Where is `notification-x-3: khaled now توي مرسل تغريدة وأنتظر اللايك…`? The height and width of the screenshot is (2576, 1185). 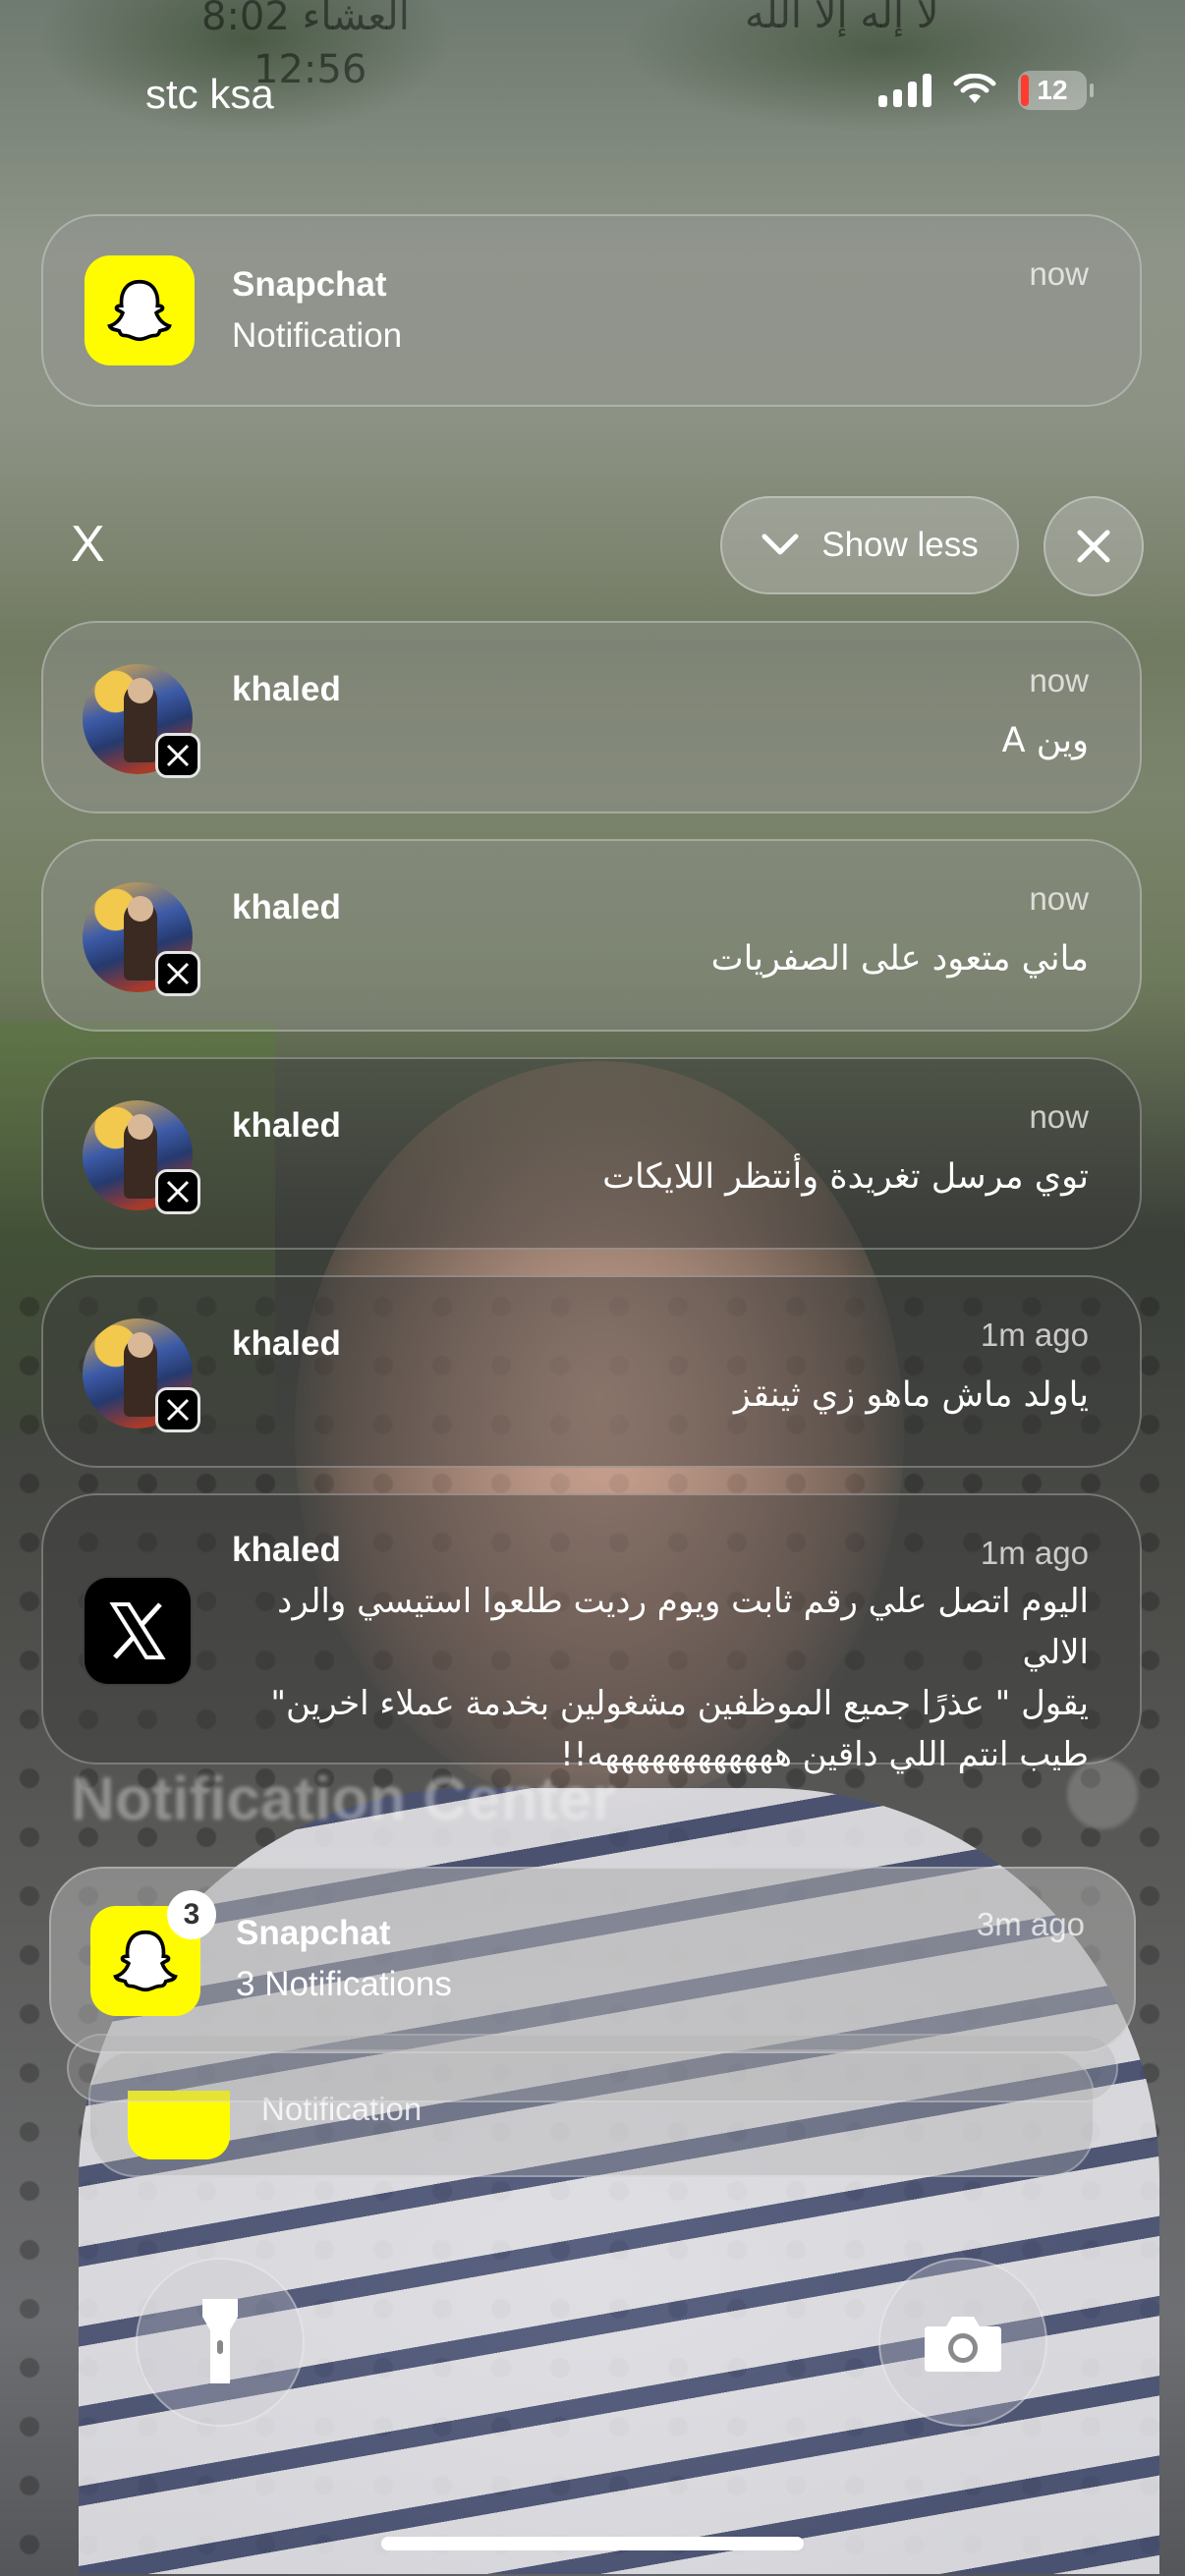 notification-x-3: khaled now توي مرسل تغريدة وأنتظر اللايك… is located at coordinates (592, 1153).